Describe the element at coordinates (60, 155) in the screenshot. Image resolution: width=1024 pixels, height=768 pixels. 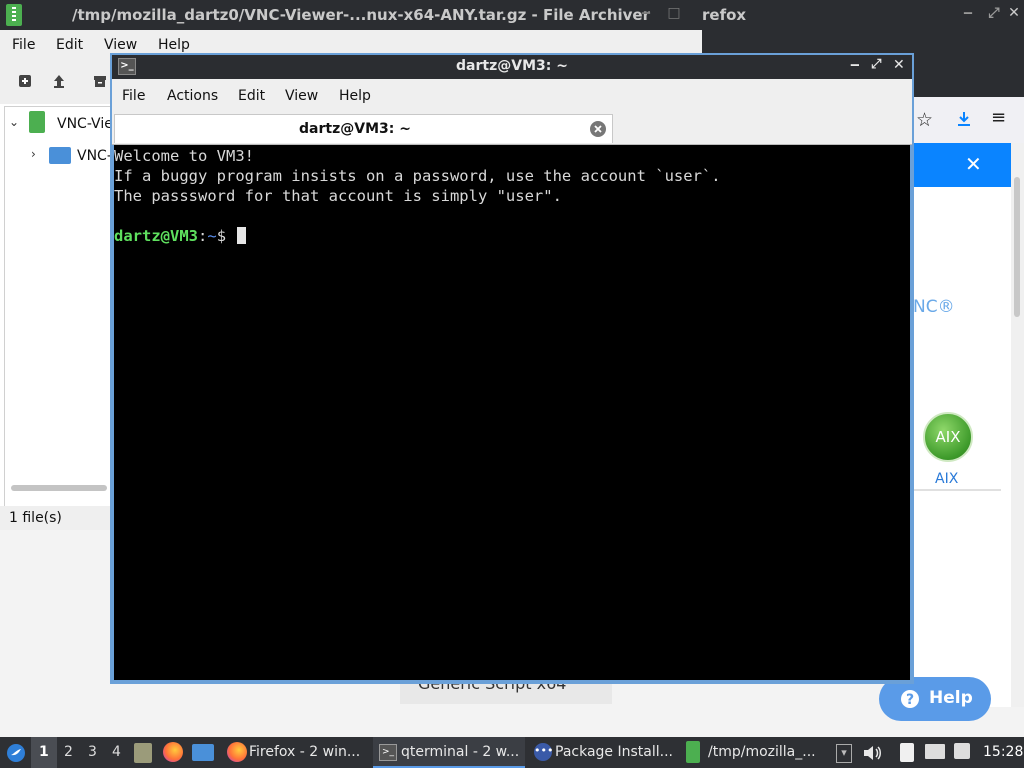
I see `folder-icon` at that location.